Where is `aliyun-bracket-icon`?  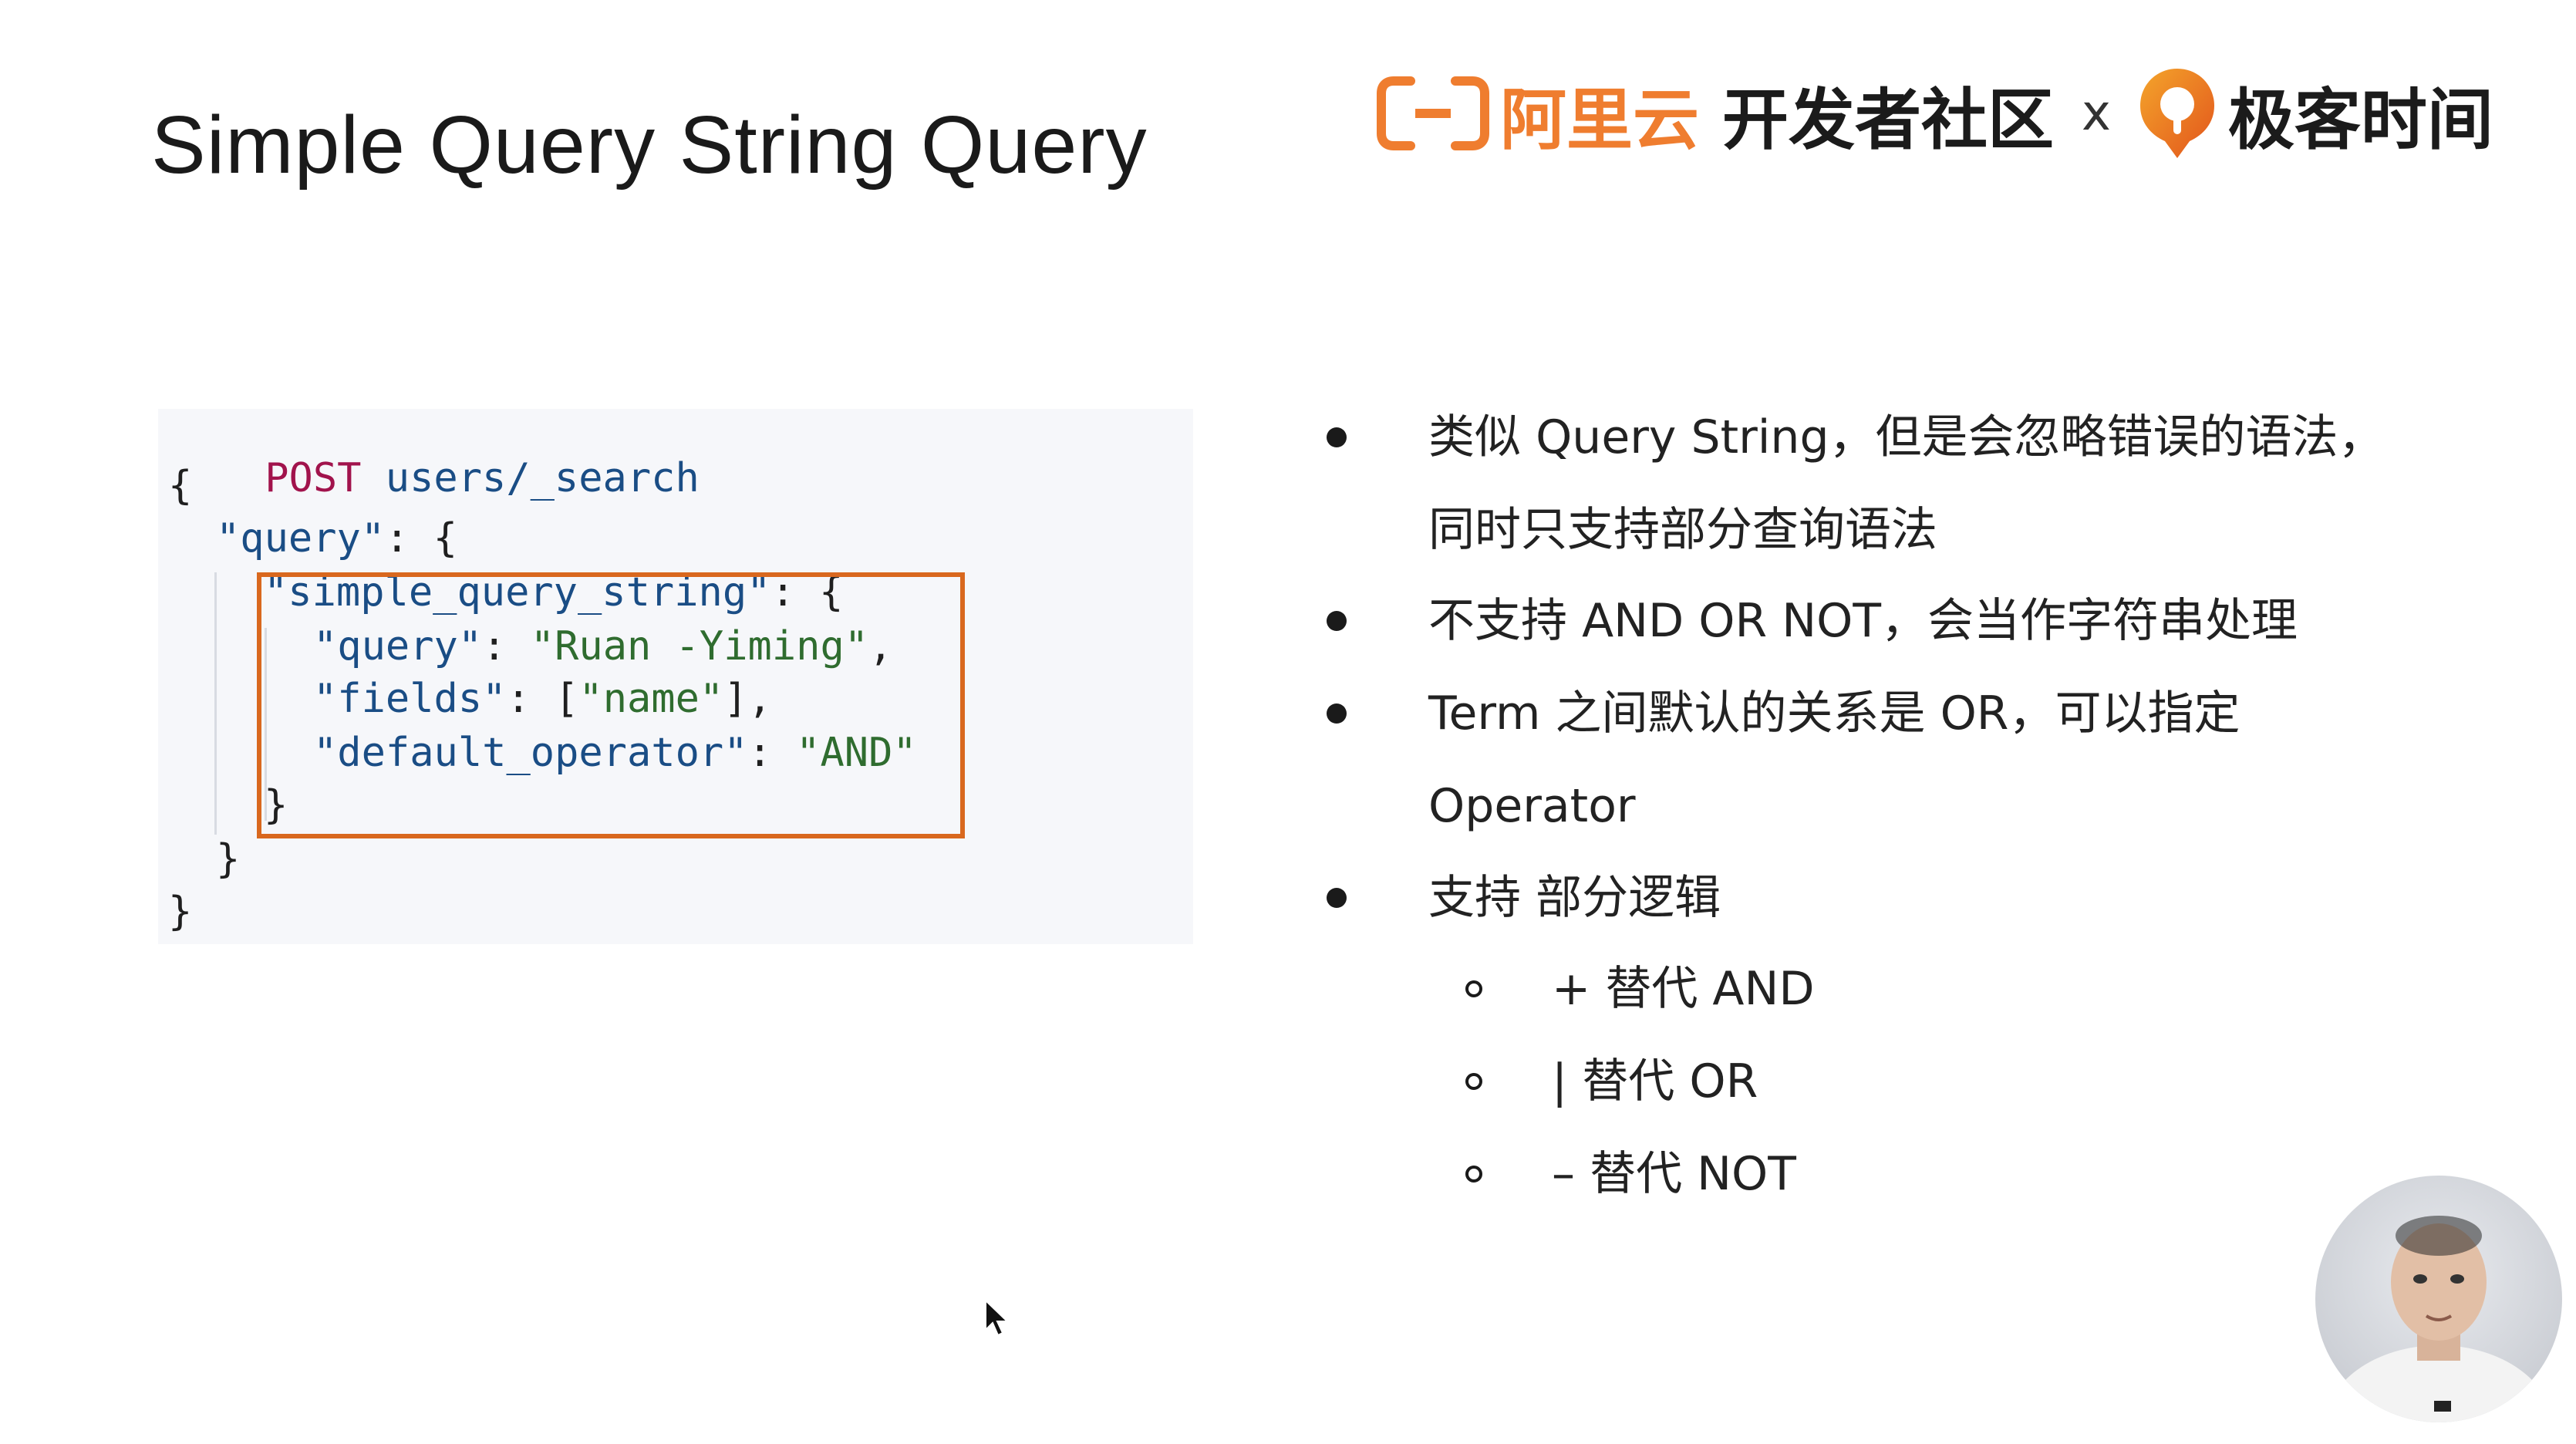 aliyun-bracket-icon is located at coordinates (1433, 113).